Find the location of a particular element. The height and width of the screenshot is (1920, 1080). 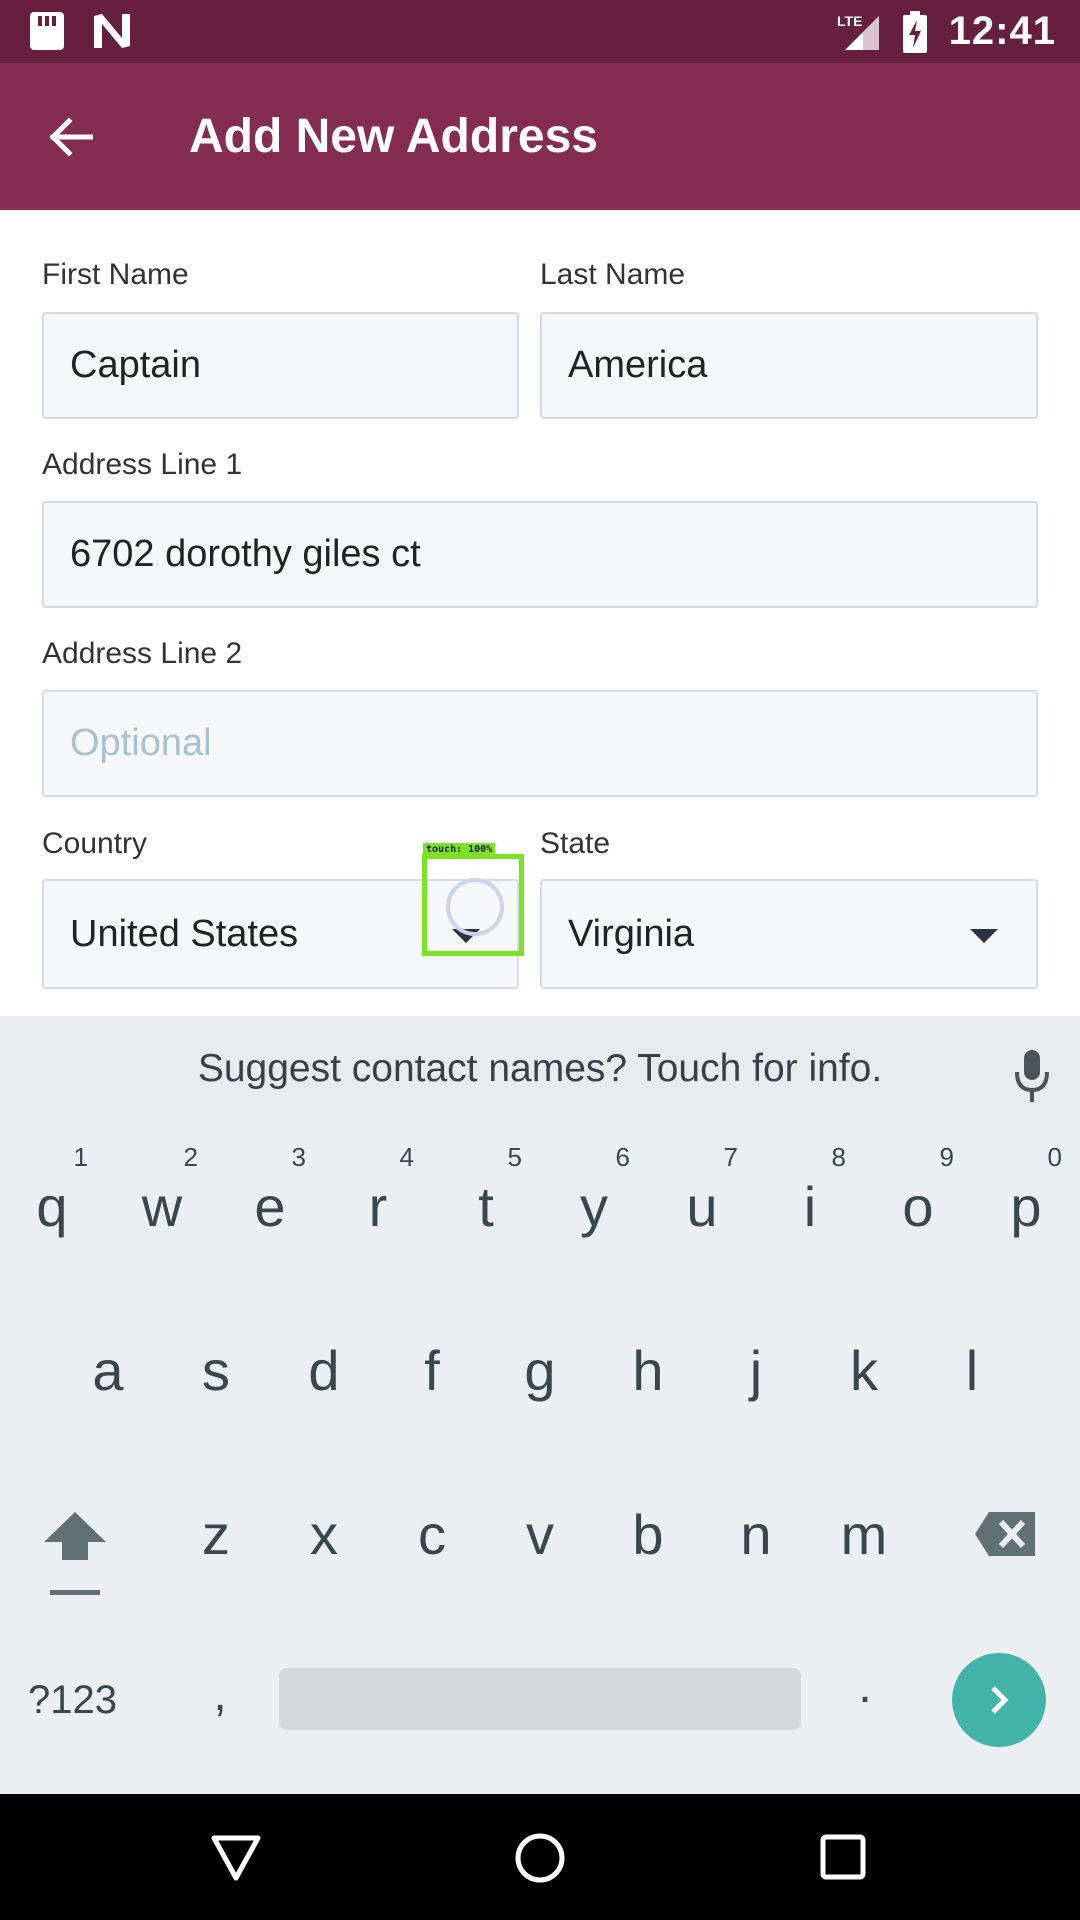

first-name-field: Captain is located at coordinates (280, 365).